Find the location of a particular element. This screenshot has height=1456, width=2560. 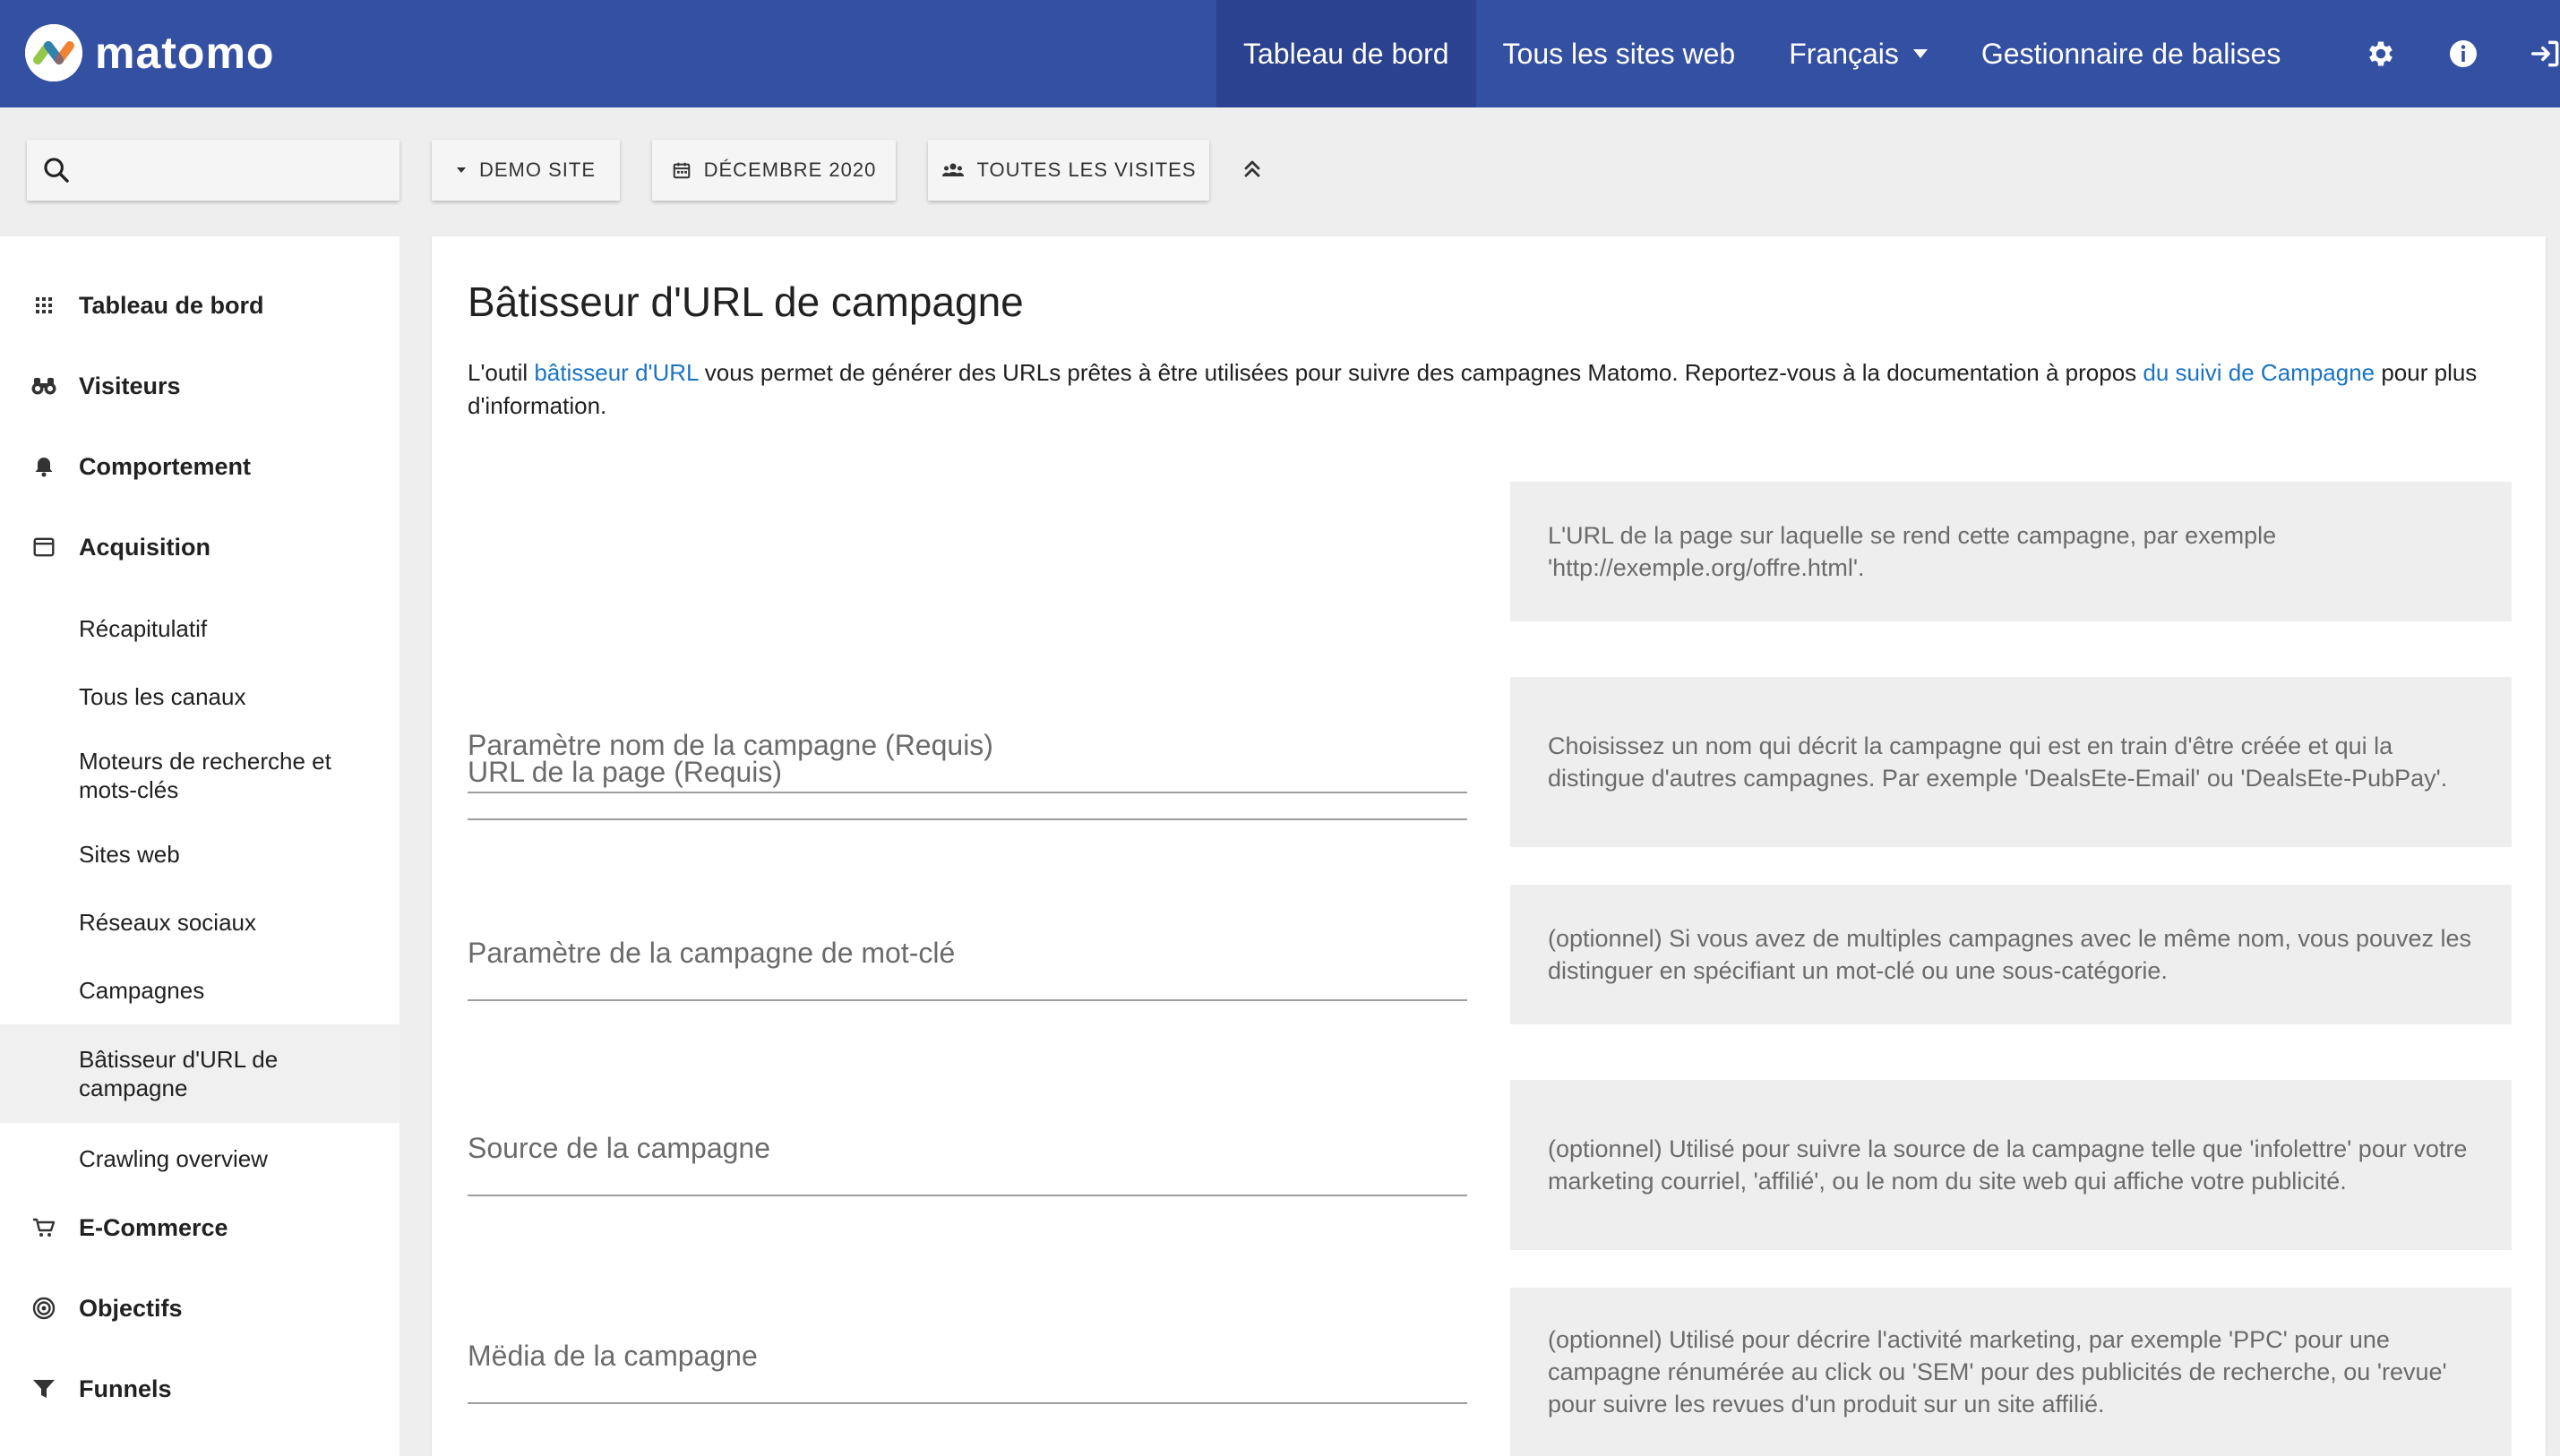

matomo-logo: matomo is located at coordinates (149, 52).